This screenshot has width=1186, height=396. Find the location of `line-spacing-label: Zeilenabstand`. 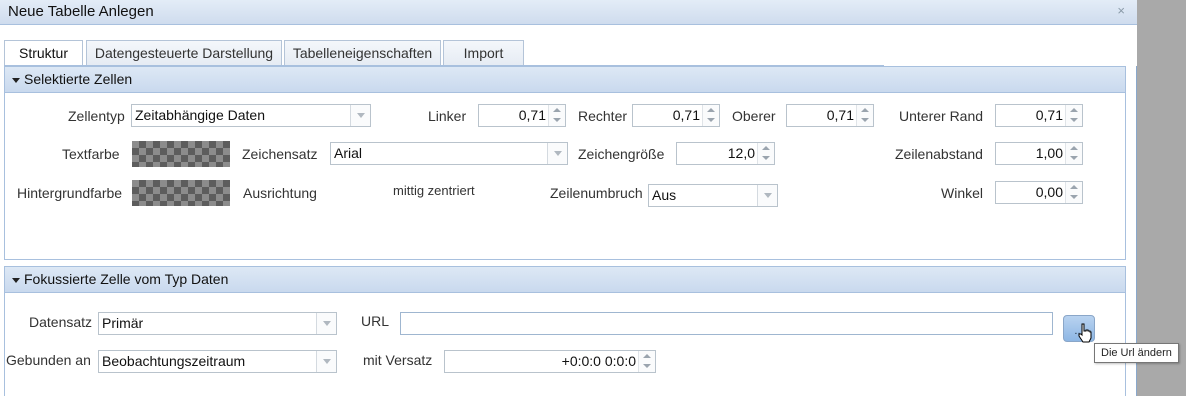

line-spacing-label: Zeilenabstand is located at coordinates (939, 154).